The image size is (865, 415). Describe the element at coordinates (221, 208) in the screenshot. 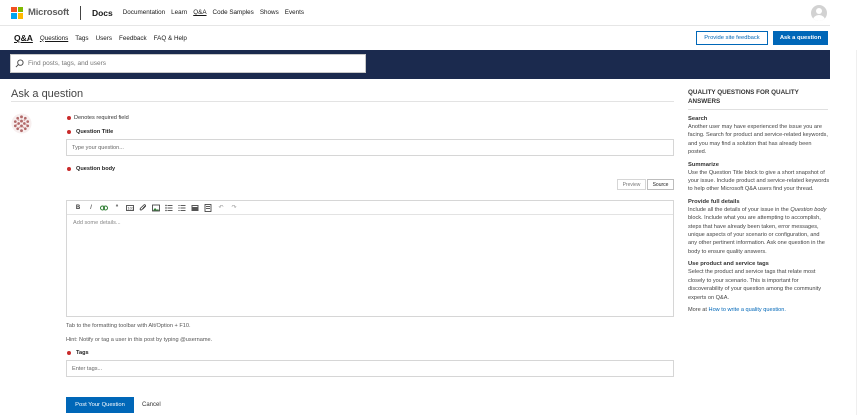

I see `undo-icon: ↶` at that location.